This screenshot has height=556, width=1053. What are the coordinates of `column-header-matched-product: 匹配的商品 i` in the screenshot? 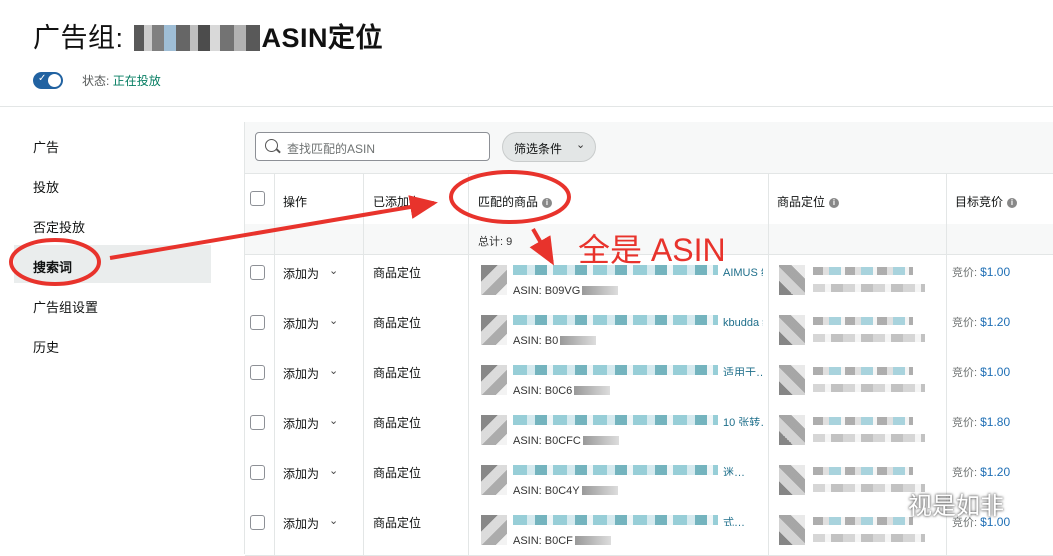 It's located at (515, 201).